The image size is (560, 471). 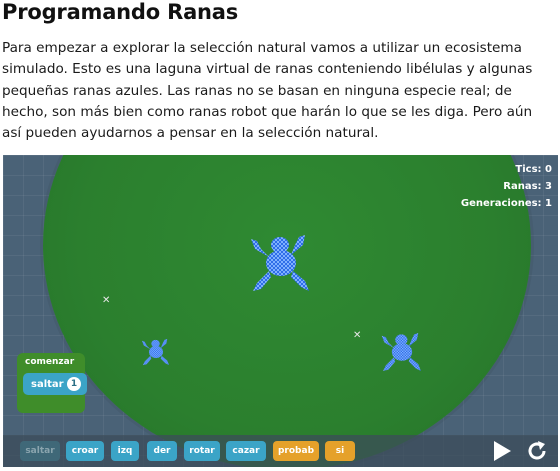 I want to click on ticks-counter: Tics: 0, so click(x=533, y=169).